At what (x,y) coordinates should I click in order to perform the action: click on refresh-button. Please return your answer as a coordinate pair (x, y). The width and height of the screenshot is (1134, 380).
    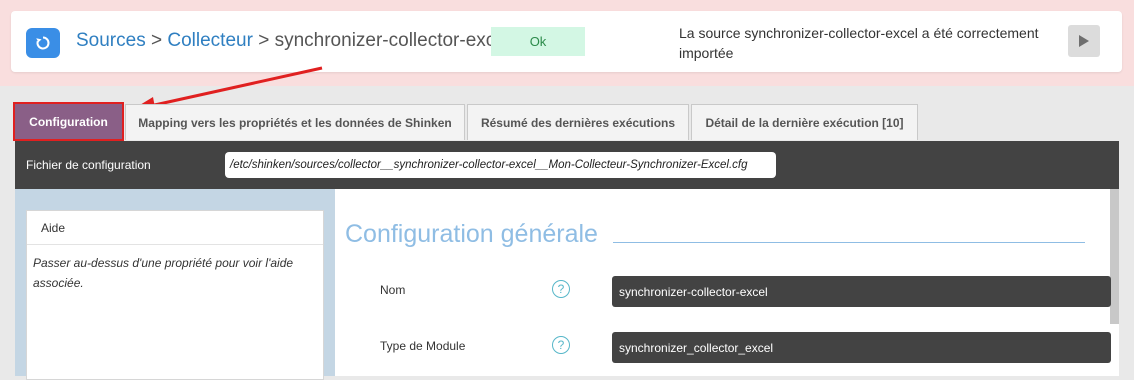
    Looking at the image, I should click on (43, 43).